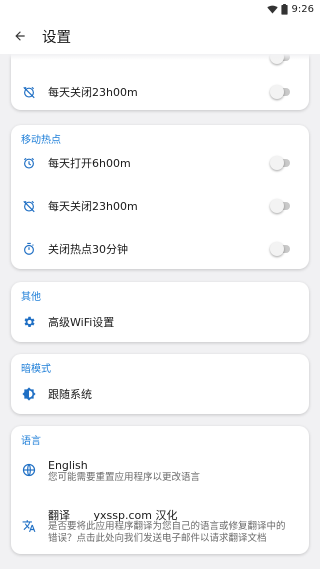  Describe the element at coordinates (29, 526) in the screenshot. I see `translate-icon` at that location.